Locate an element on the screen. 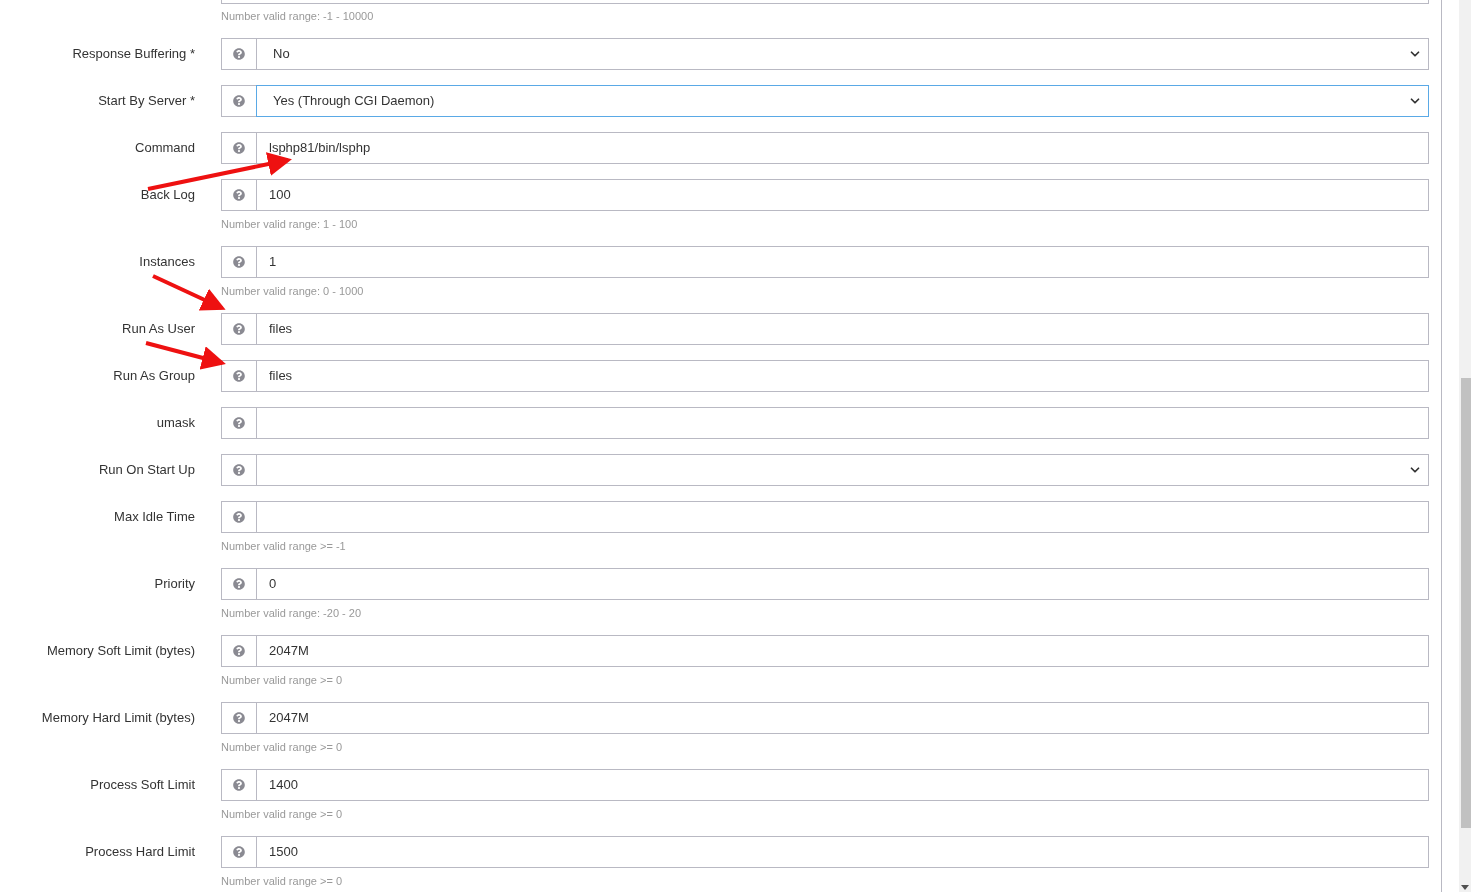  field-label: Run As User is located at coordinates (158, 329).